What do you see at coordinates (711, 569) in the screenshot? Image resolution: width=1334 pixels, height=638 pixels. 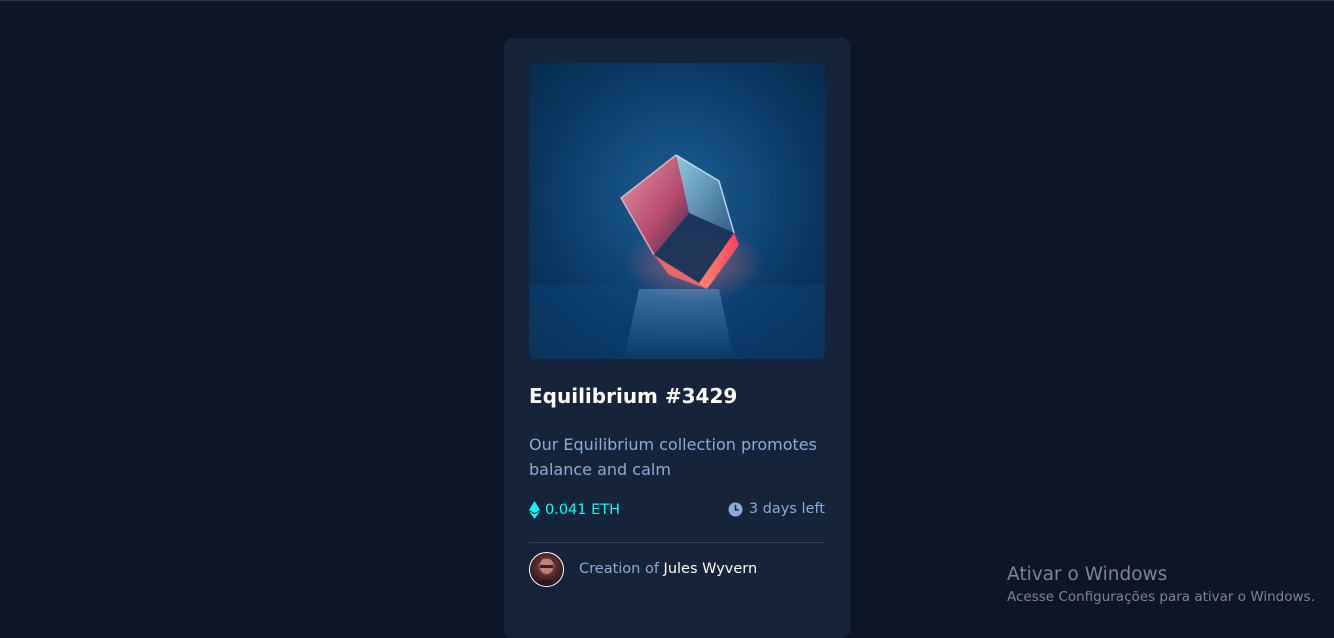 I see `creator-name-link: Jules Wyvern` at bounding box center [711, 569].